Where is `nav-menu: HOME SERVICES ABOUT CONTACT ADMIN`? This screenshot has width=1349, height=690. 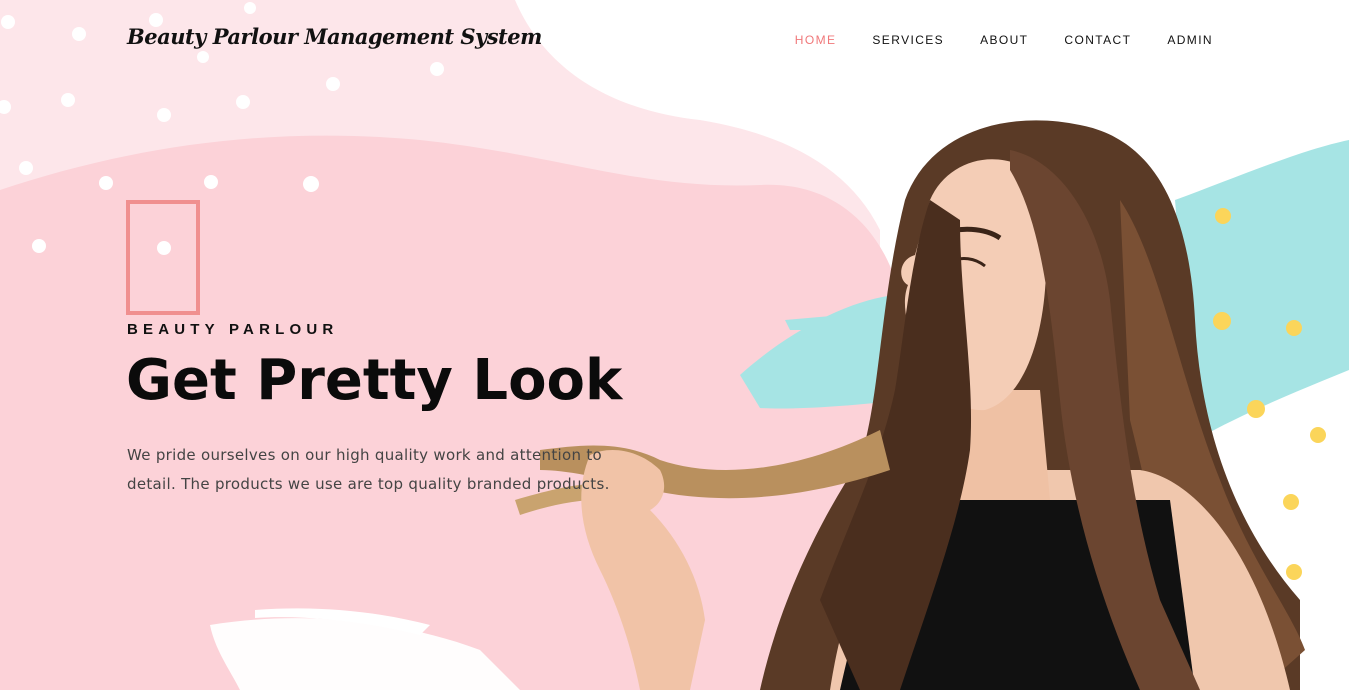 nav-menu: HOME SERVICES ABOUT CONTACT ADMIN is located at coordinates (986, 40).